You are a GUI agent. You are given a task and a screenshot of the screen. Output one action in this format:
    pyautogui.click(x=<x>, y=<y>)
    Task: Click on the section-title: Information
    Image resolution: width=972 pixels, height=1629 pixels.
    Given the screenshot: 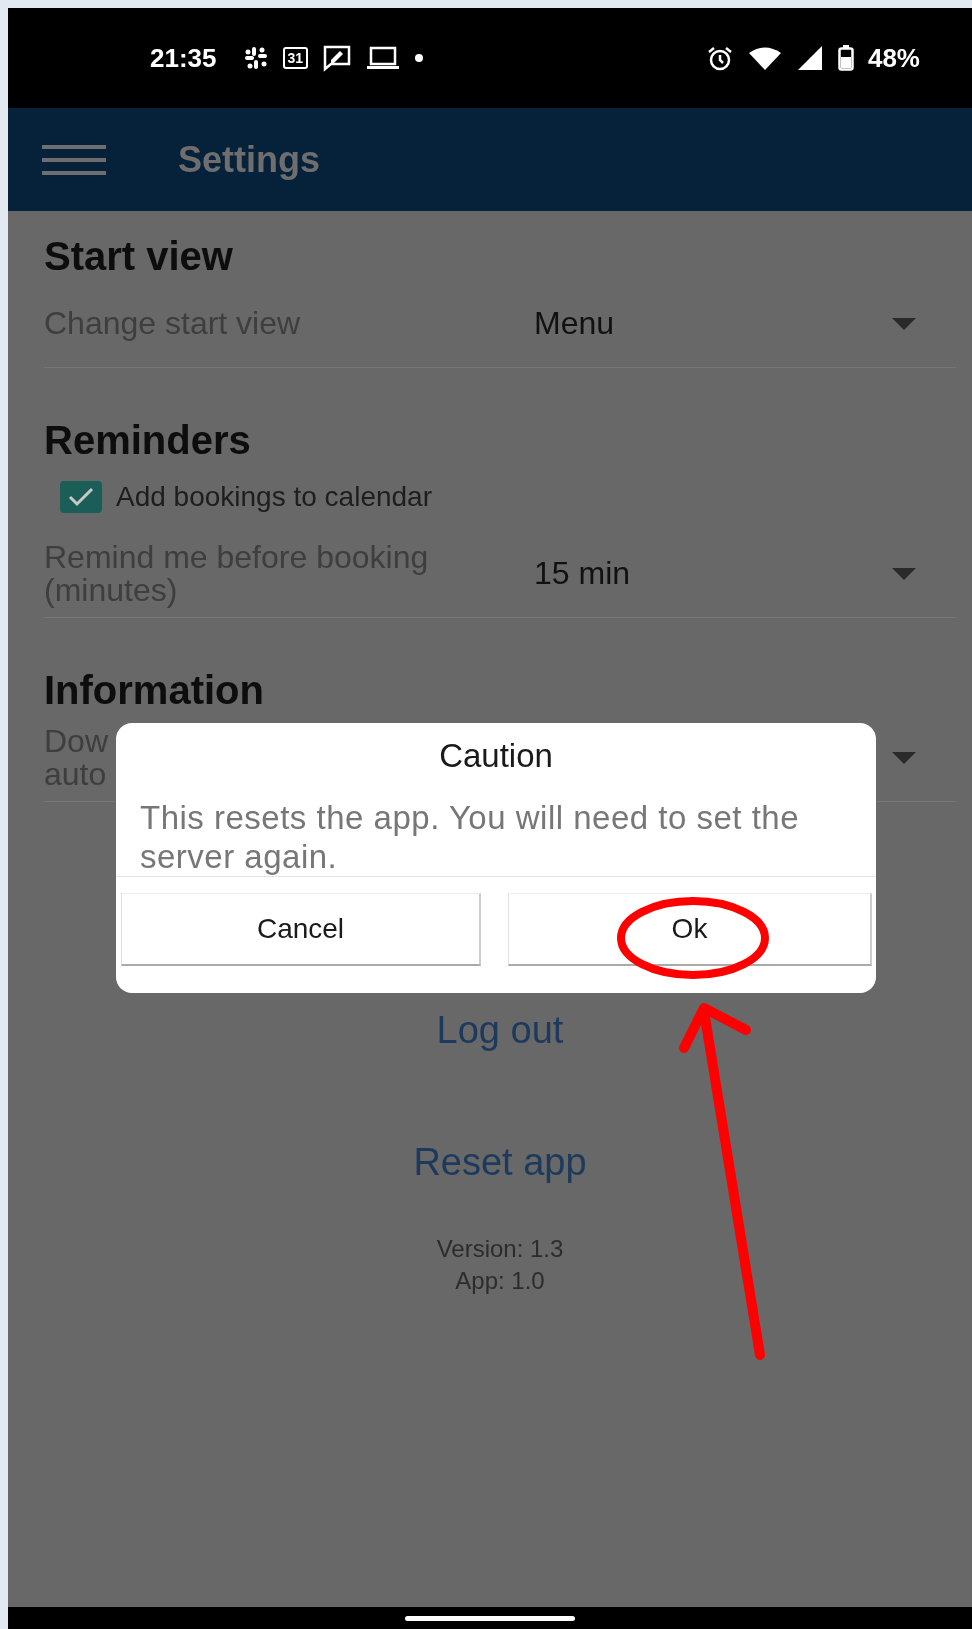 What is the action you would take?
    pyautogui.click(x=154, y=690)
    